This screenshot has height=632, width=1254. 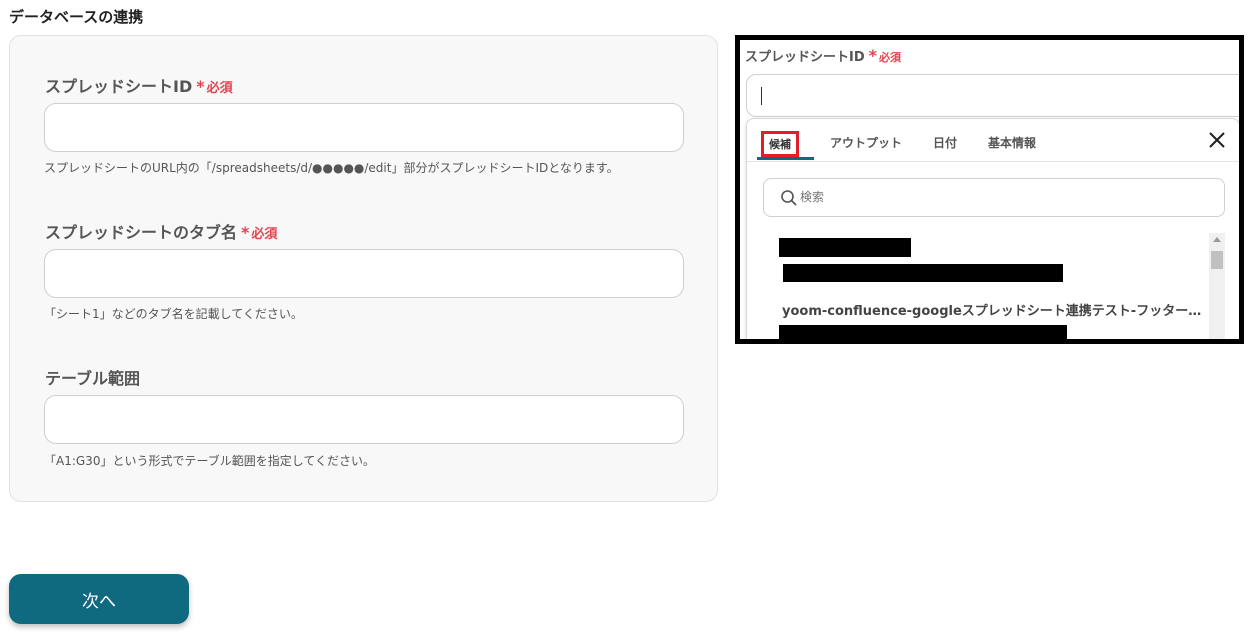 What do you see at coordinates (785, 158) in the screenshot?
I see `active-tab-underline` at bounding box center [785, 158].